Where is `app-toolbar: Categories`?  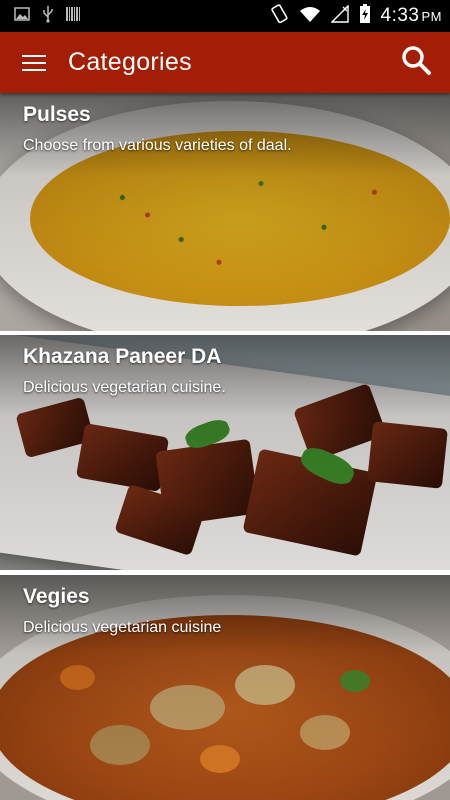
app-toolbar: Categories is located at coordinates (225, 62).